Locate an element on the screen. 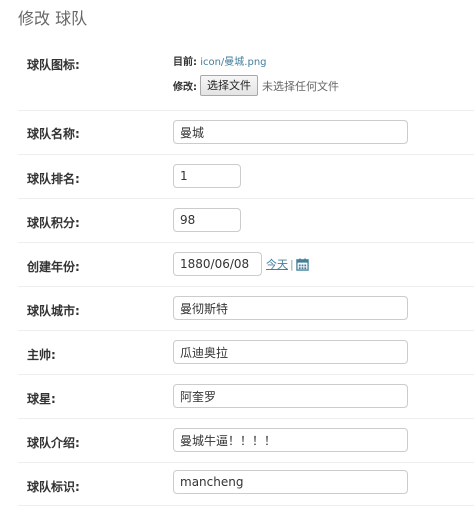  coach-label: 主帅: is located at coordinates (41, 355).